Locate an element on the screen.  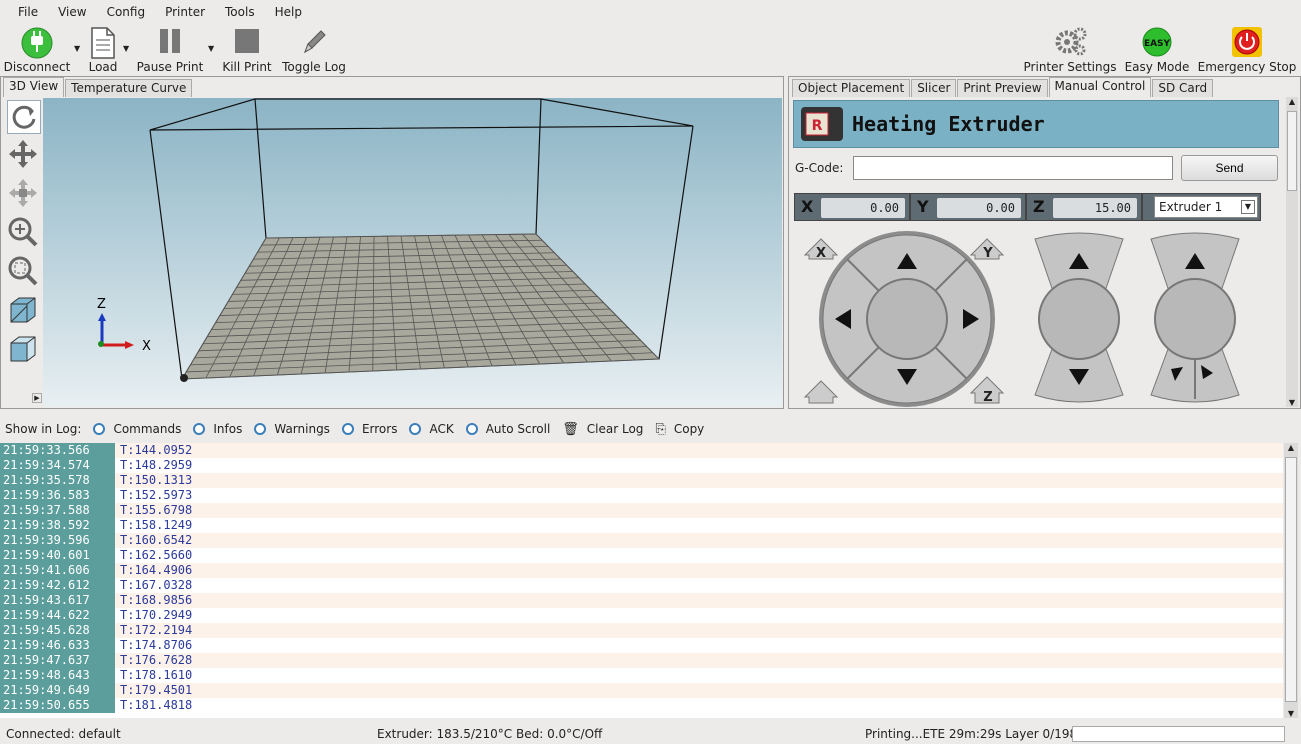
kill-print-button: Kill Print is located at coordinates (247, 50).